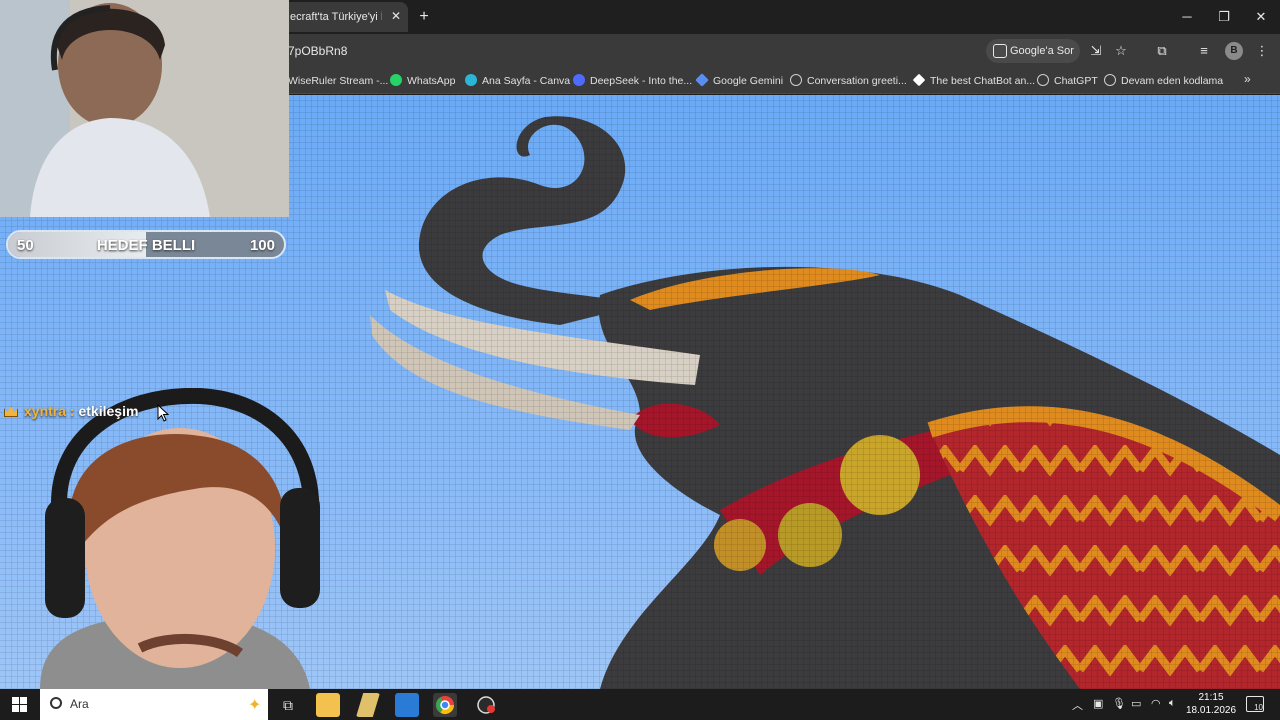  I want to click on browser-tab: ecraft'ta Türkiye'yi İnş ✕, so click(345, 17).